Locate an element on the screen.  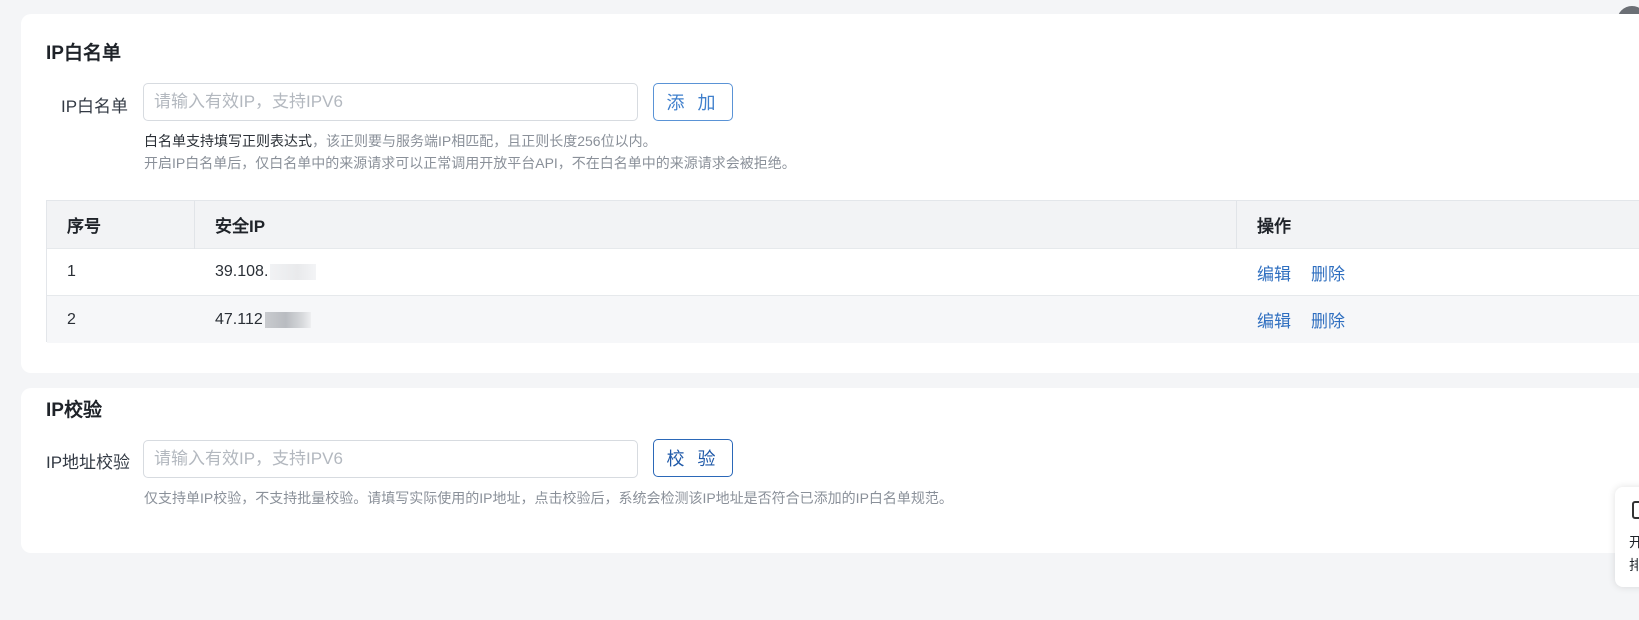
whitelist-hint-line1: 白名单支持填写正则表达式，该正则要与服务端IP相匹配，且正则长度256位以内。 is located at coordinates (400, 141).